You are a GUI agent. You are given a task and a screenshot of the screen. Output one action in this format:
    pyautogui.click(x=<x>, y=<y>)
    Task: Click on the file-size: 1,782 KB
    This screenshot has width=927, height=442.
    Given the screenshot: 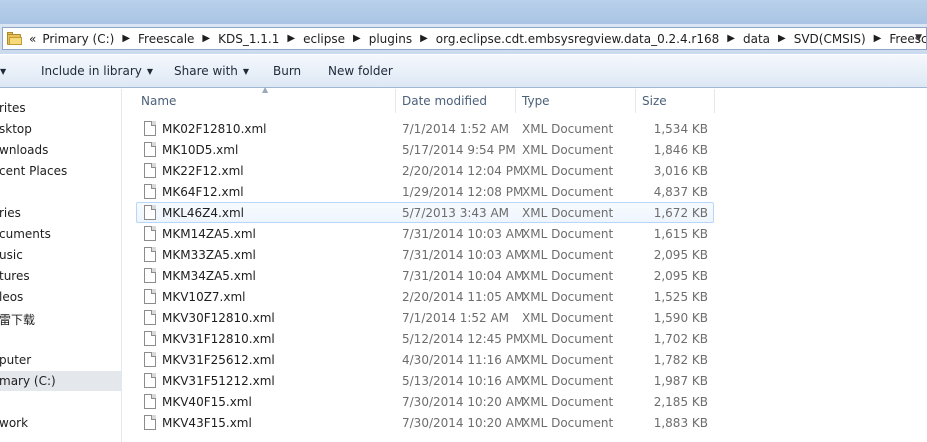 What is the action you would take?
    pyautogui.click(x=680, y=360)
    